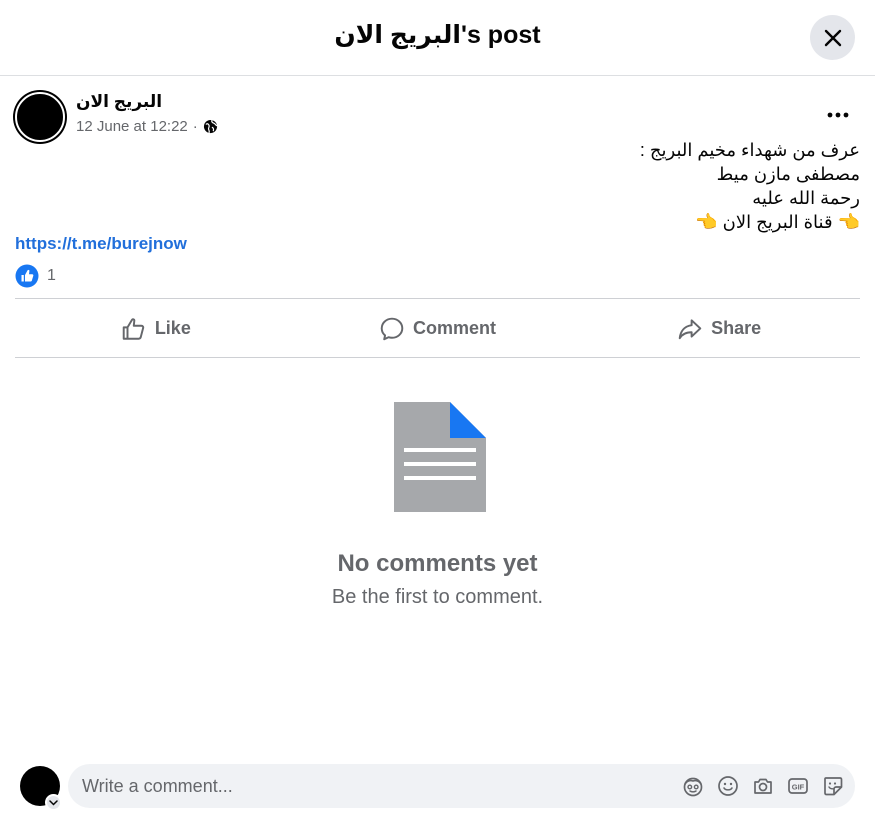 The width and height of the screenshot is (875, 832). I want to click on avatar-sticker-button, so click(693, 786).